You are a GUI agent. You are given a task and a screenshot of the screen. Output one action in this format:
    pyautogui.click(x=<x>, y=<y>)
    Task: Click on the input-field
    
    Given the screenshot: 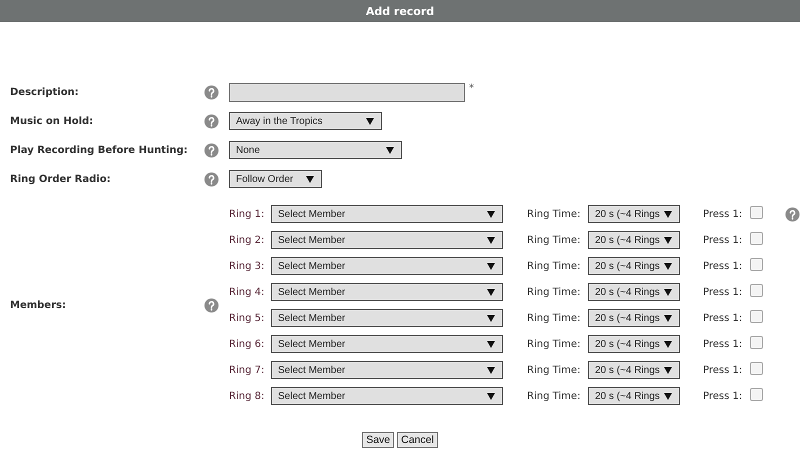 What is the action you would take?
    pyautogui.click(x=347, y=92)
    